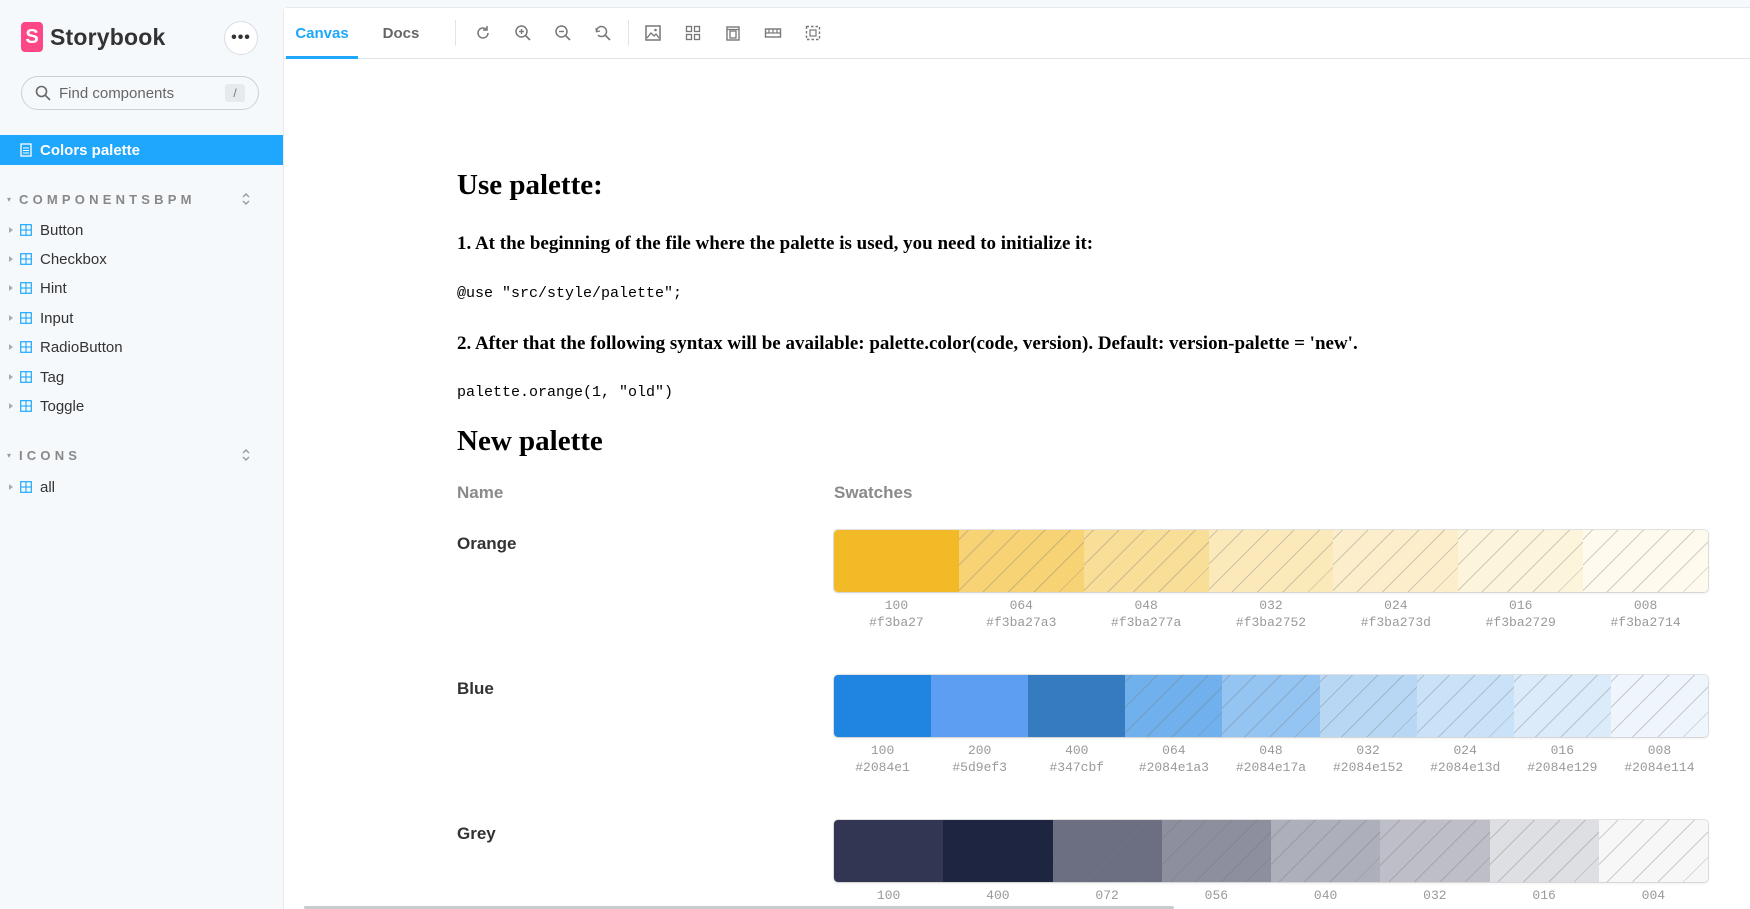  What do you see at coordinates (401, 33) in the screenshot?
I see `tab-docs: Docs` at bounding box center [401, 33].